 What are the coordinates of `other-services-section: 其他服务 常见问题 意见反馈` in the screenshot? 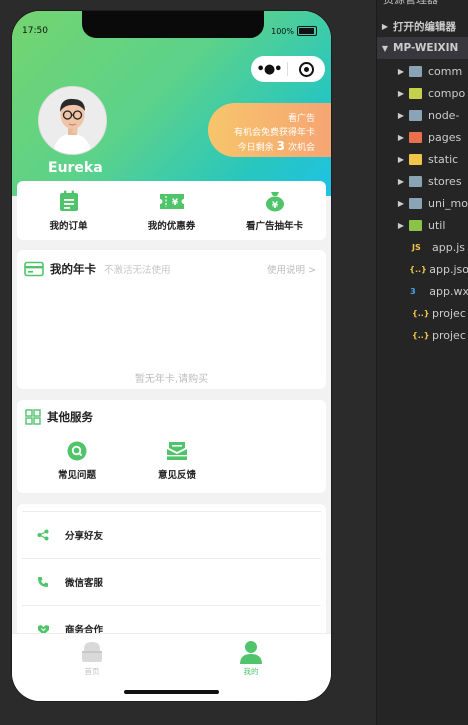 It's located at (171, 446).